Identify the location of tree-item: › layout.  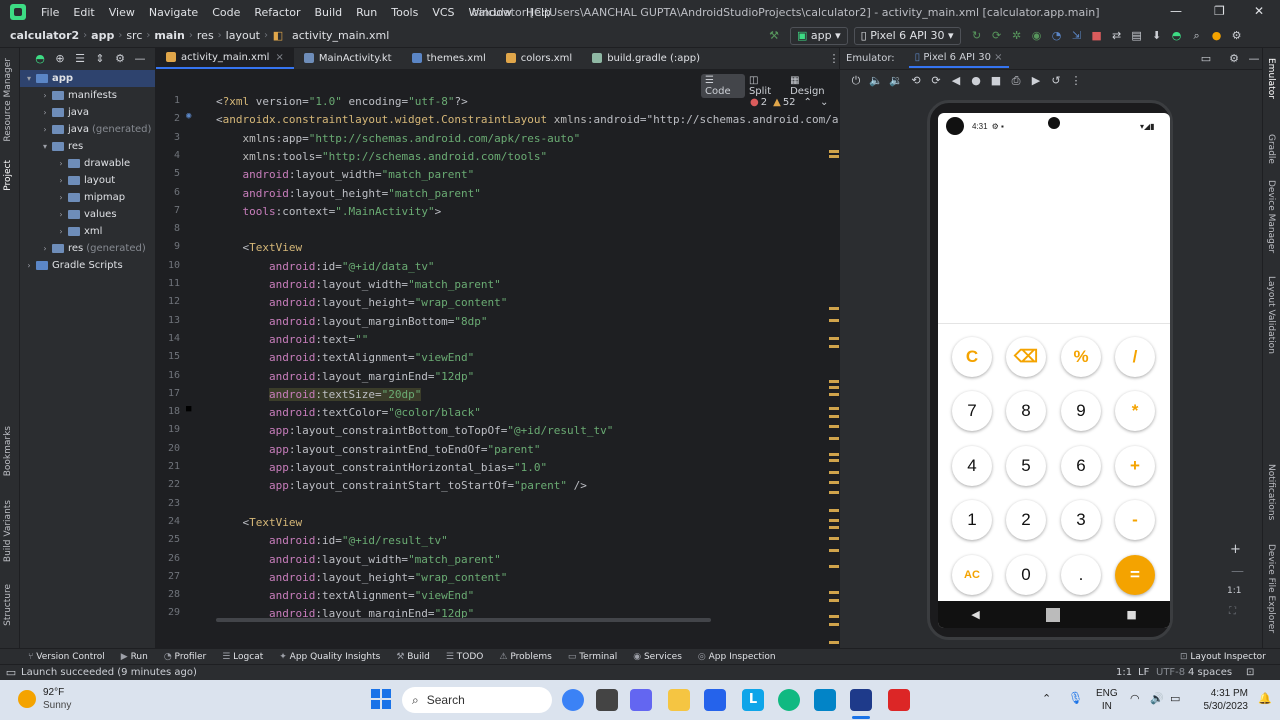
(87, 180).